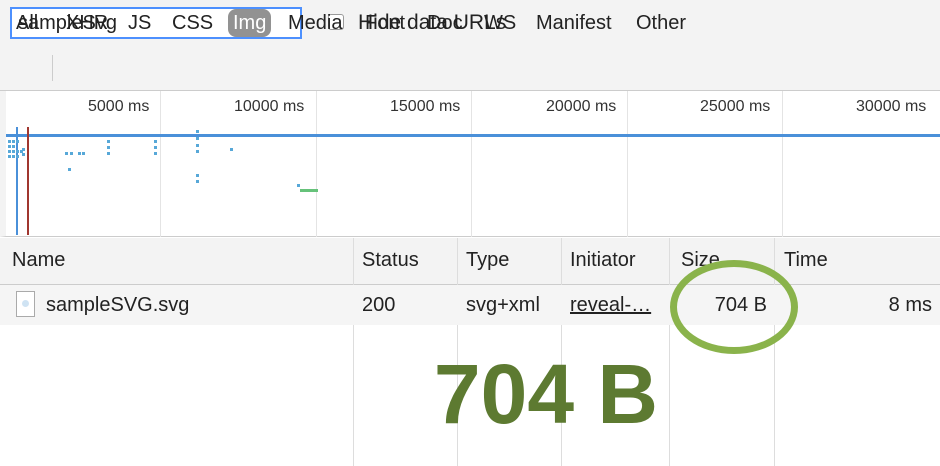 Image resolution: width=940 pixels, height=466 pixels. Describe the element at coordinates (139, 23) in the screenshot. I see `type-js: JS` at that location.